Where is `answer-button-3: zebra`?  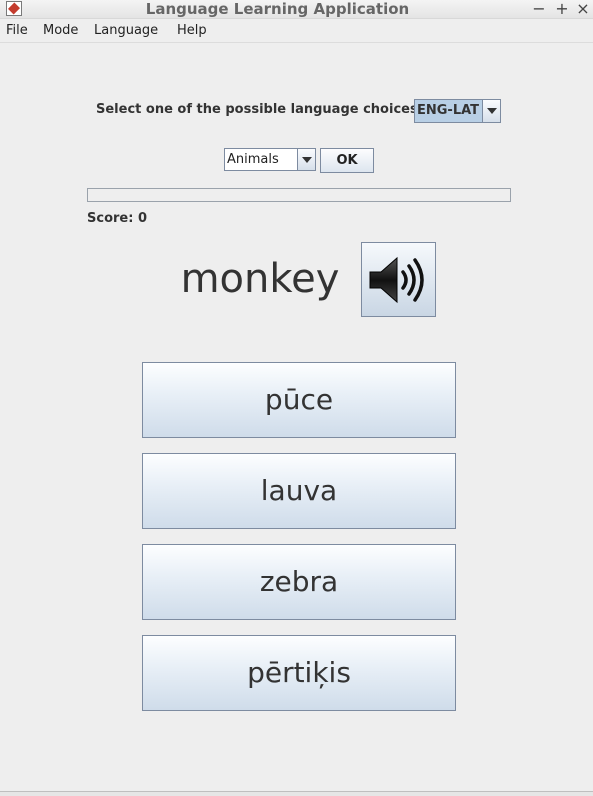
answer-button-3: zebra is located at coordinates (299, 582).